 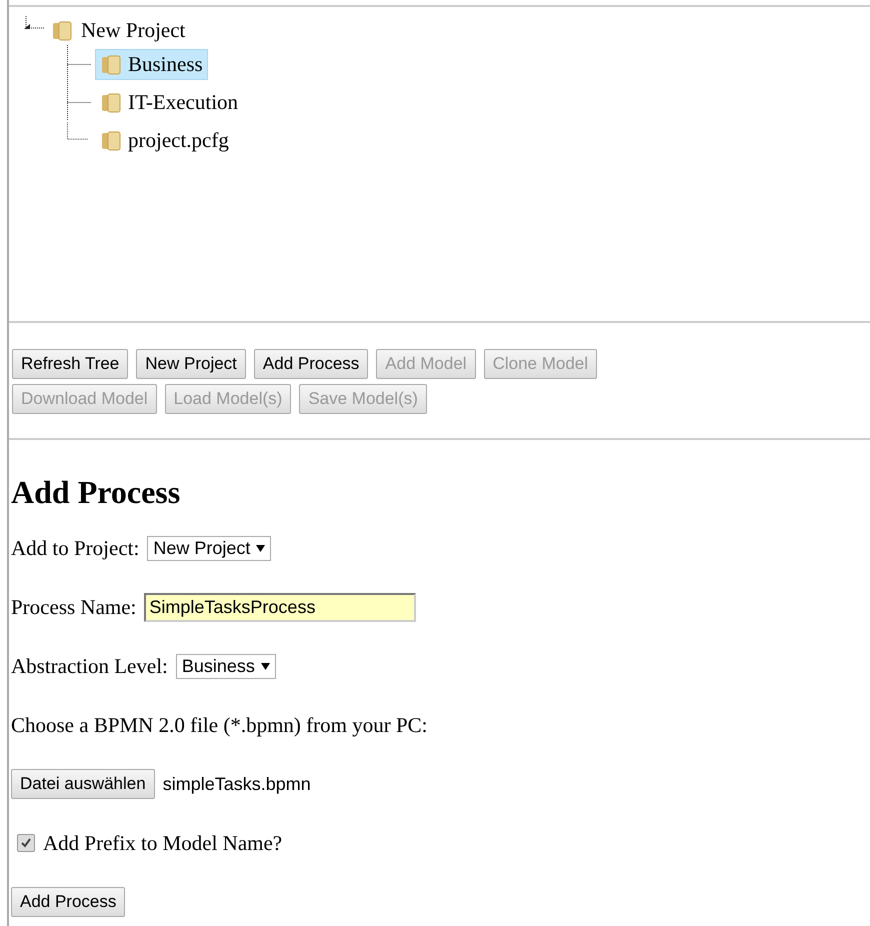 What do you see at coordinates (73, 607) in the screenshot?
I see `field-label: Process Name:` at bounding box center [73, 607].